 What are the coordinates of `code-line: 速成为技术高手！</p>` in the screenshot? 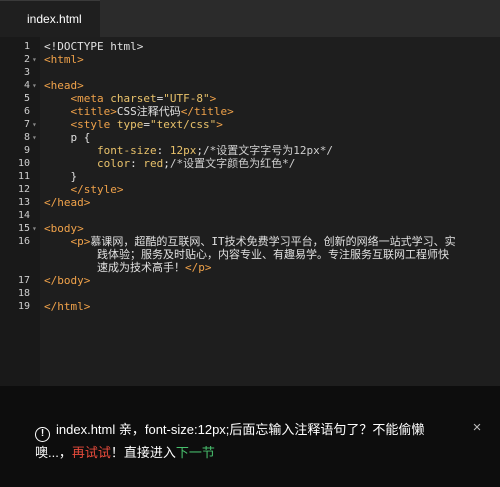 It's located at (250, 267).